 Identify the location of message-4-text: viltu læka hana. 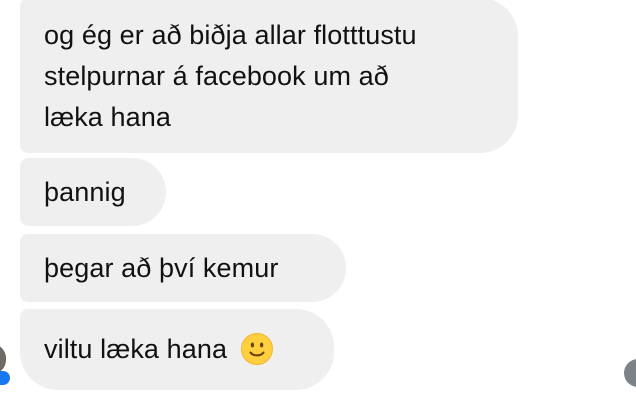
(136, 349).